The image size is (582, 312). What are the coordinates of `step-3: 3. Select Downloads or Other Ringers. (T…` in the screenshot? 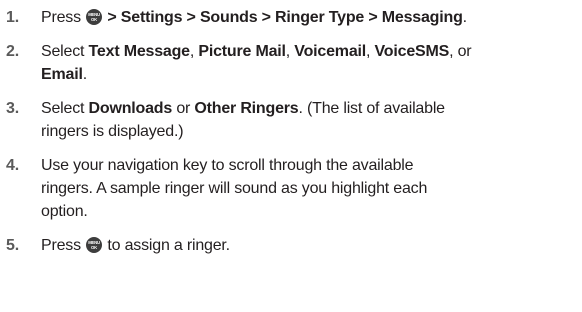 It's located at (294, 120).